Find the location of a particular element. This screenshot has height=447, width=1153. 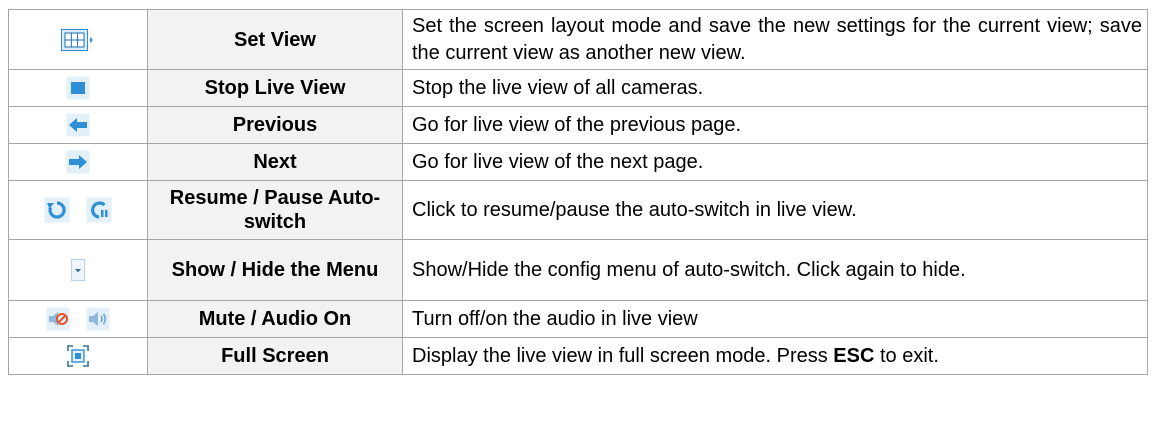

esc-key-label: ESC is located at coordinates (854, 355).